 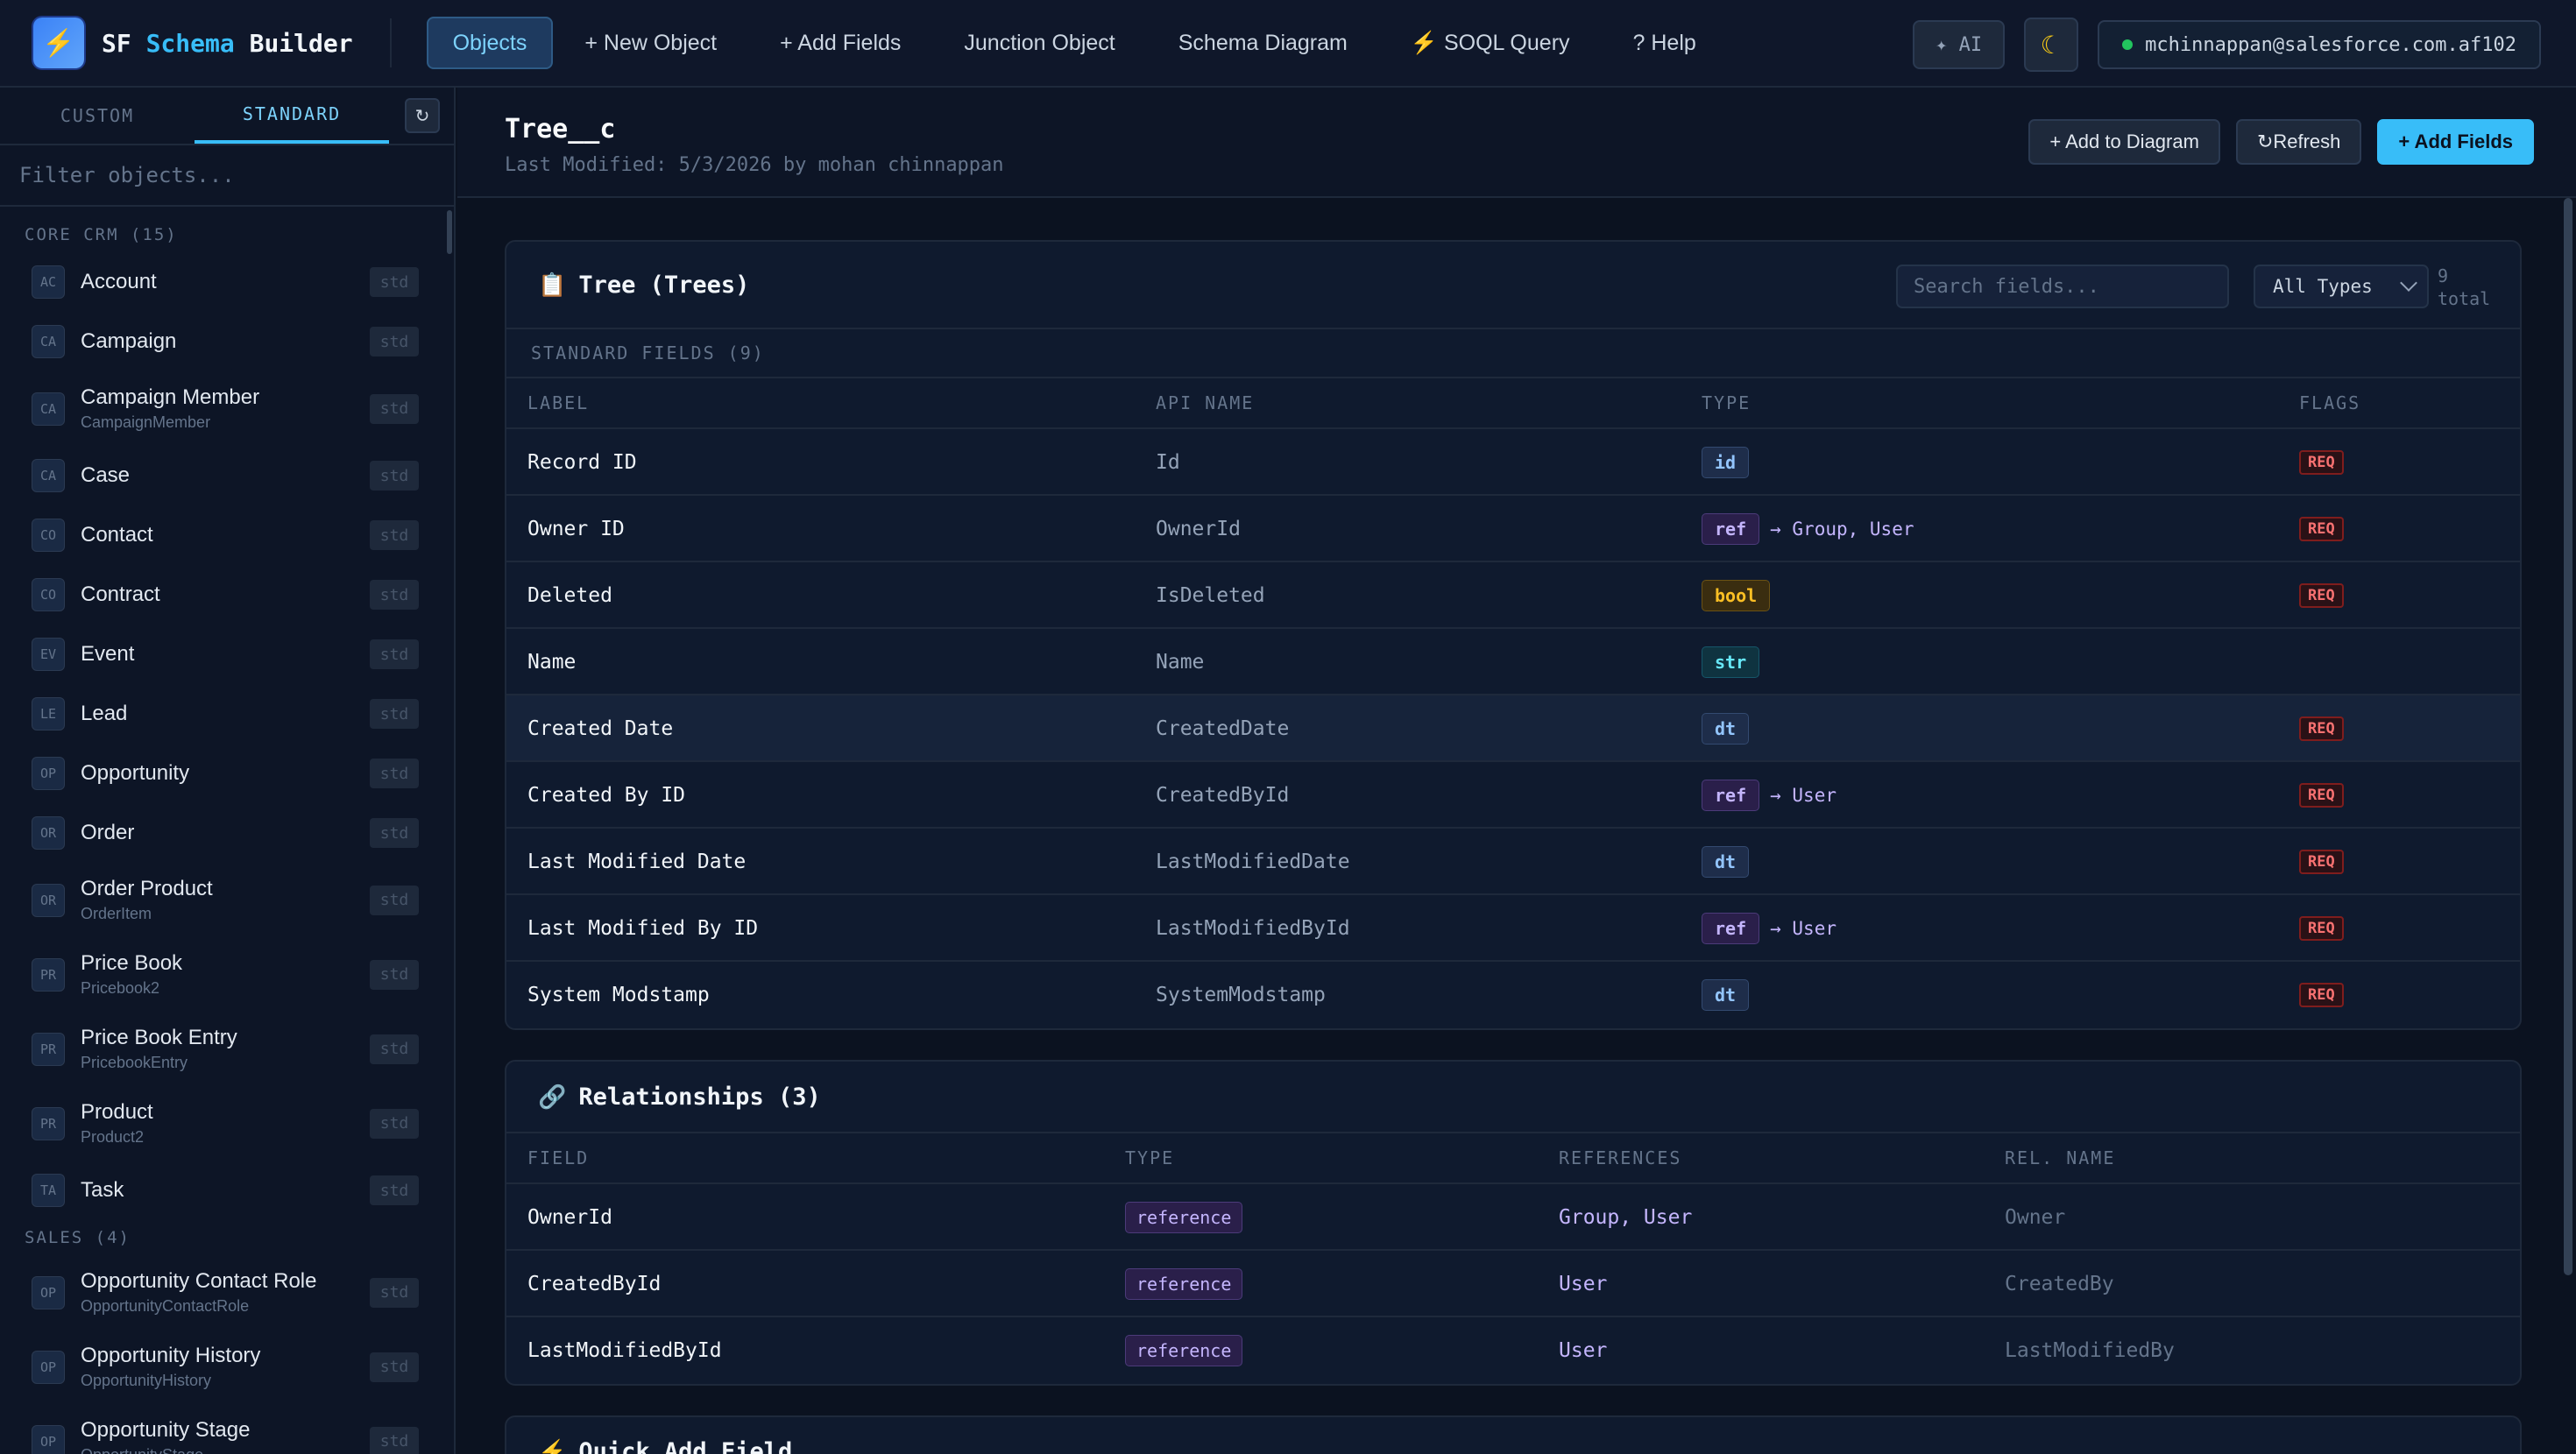 I want to click on object-name: Contact, so click(x=117, y=535).